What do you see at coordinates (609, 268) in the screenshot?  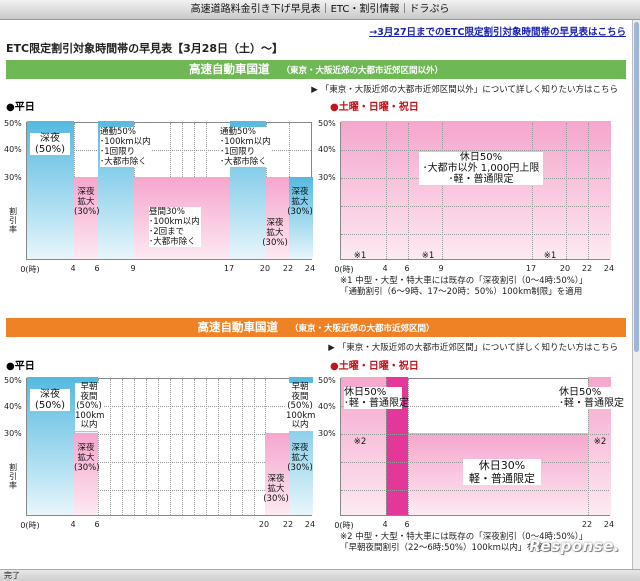 I see `s1-we-x24: 24` at bounding box center [609, 268].